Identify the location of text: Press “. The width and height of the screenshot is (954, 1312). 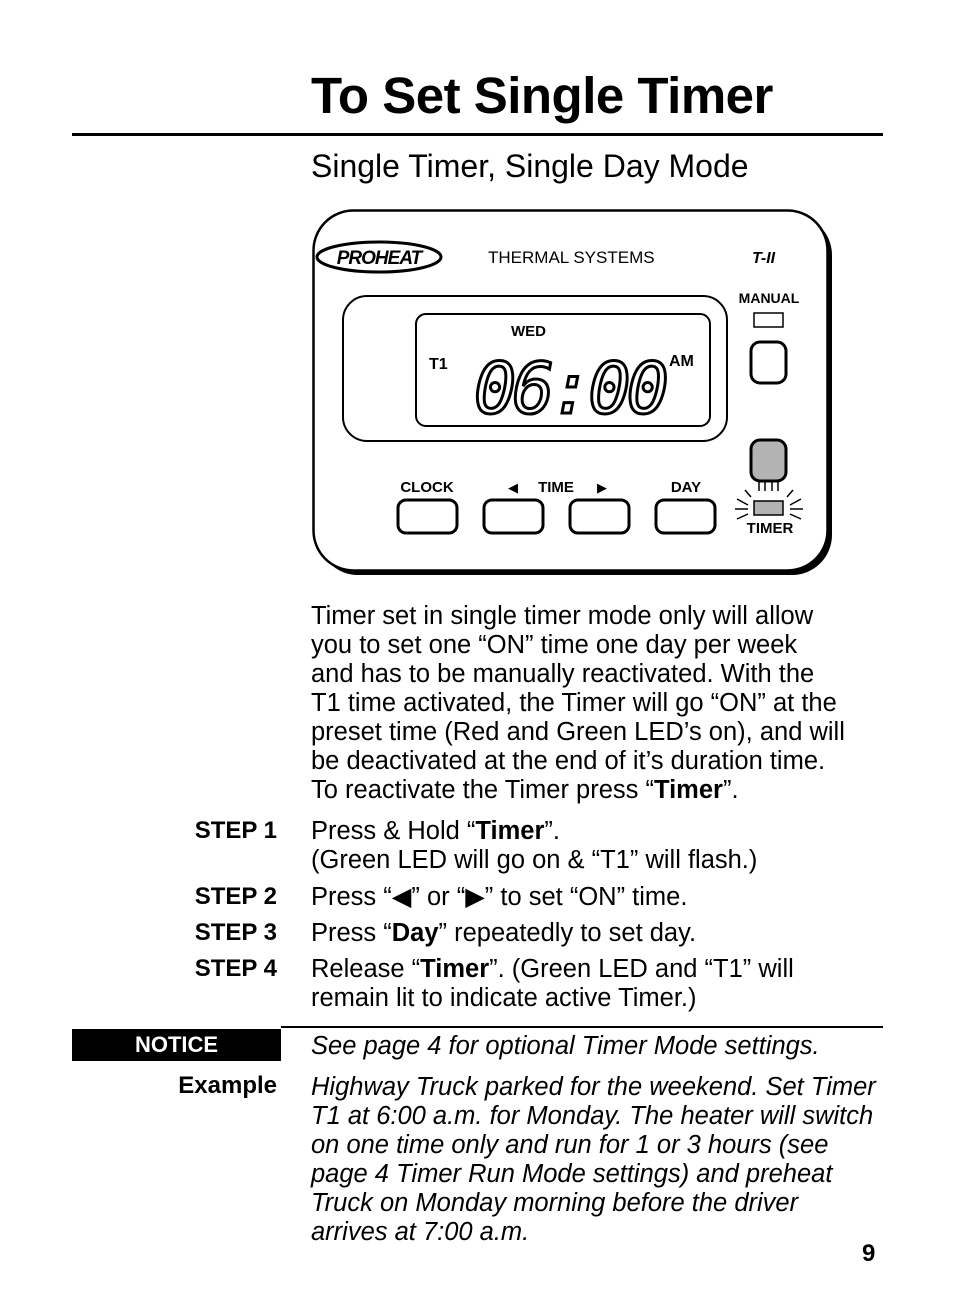
(351, 933).